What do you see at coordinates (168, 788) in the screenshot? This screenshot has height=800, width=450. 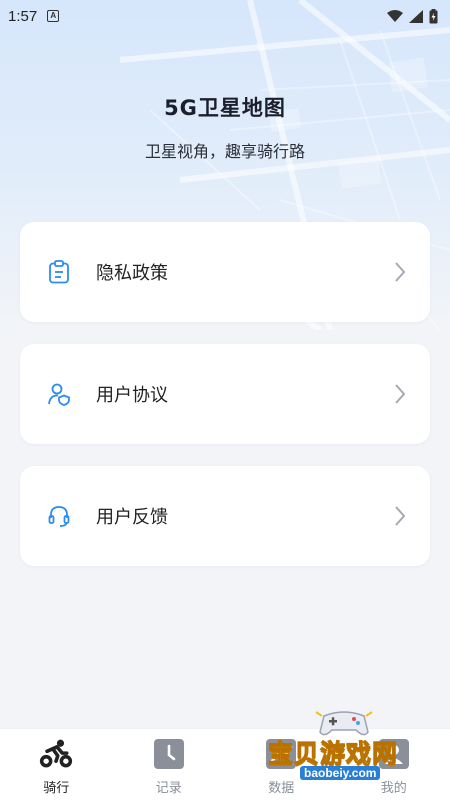 I see `tab-label: 记录` at bounding box center [168, 788].